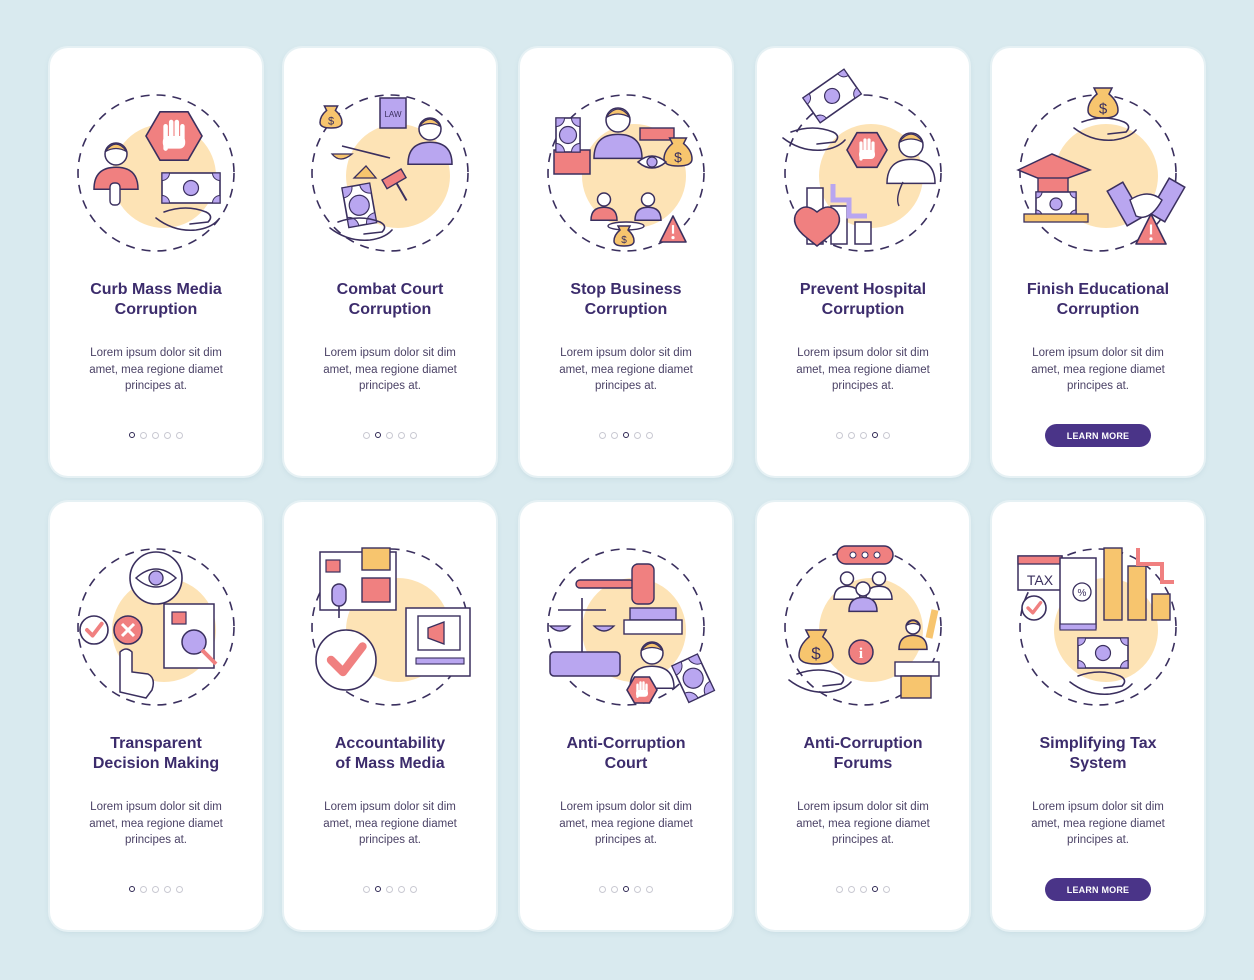 This screenshot has width=1254, height=980. What do you see at coordinates (390, 763) in the screenshot?
I see `card-title-line-2: of Mass Media` at bounding box center [390, 763].